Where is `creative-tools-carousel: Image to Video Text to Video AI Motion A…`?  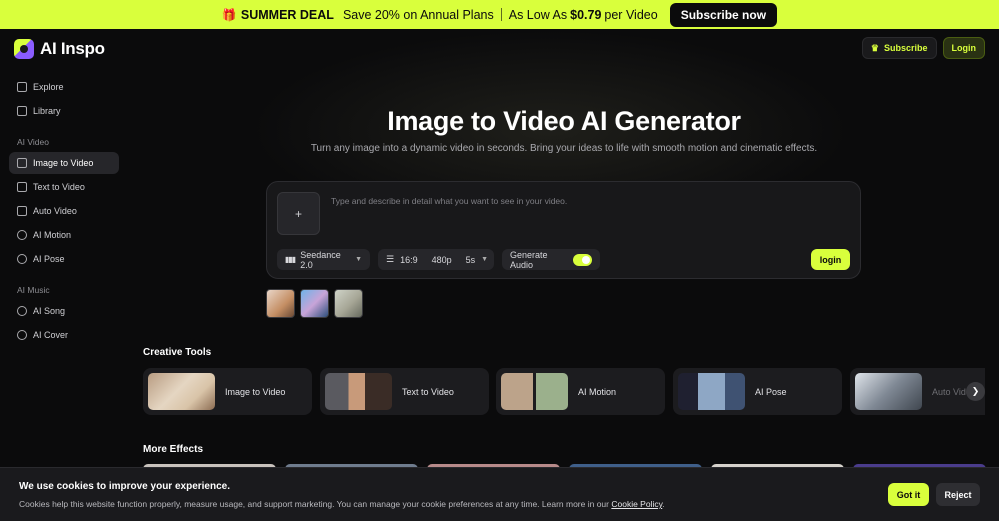 creative-tools-carousel: Image to Video Text to Video AI Motion A… is located at coordinates (564, 391).